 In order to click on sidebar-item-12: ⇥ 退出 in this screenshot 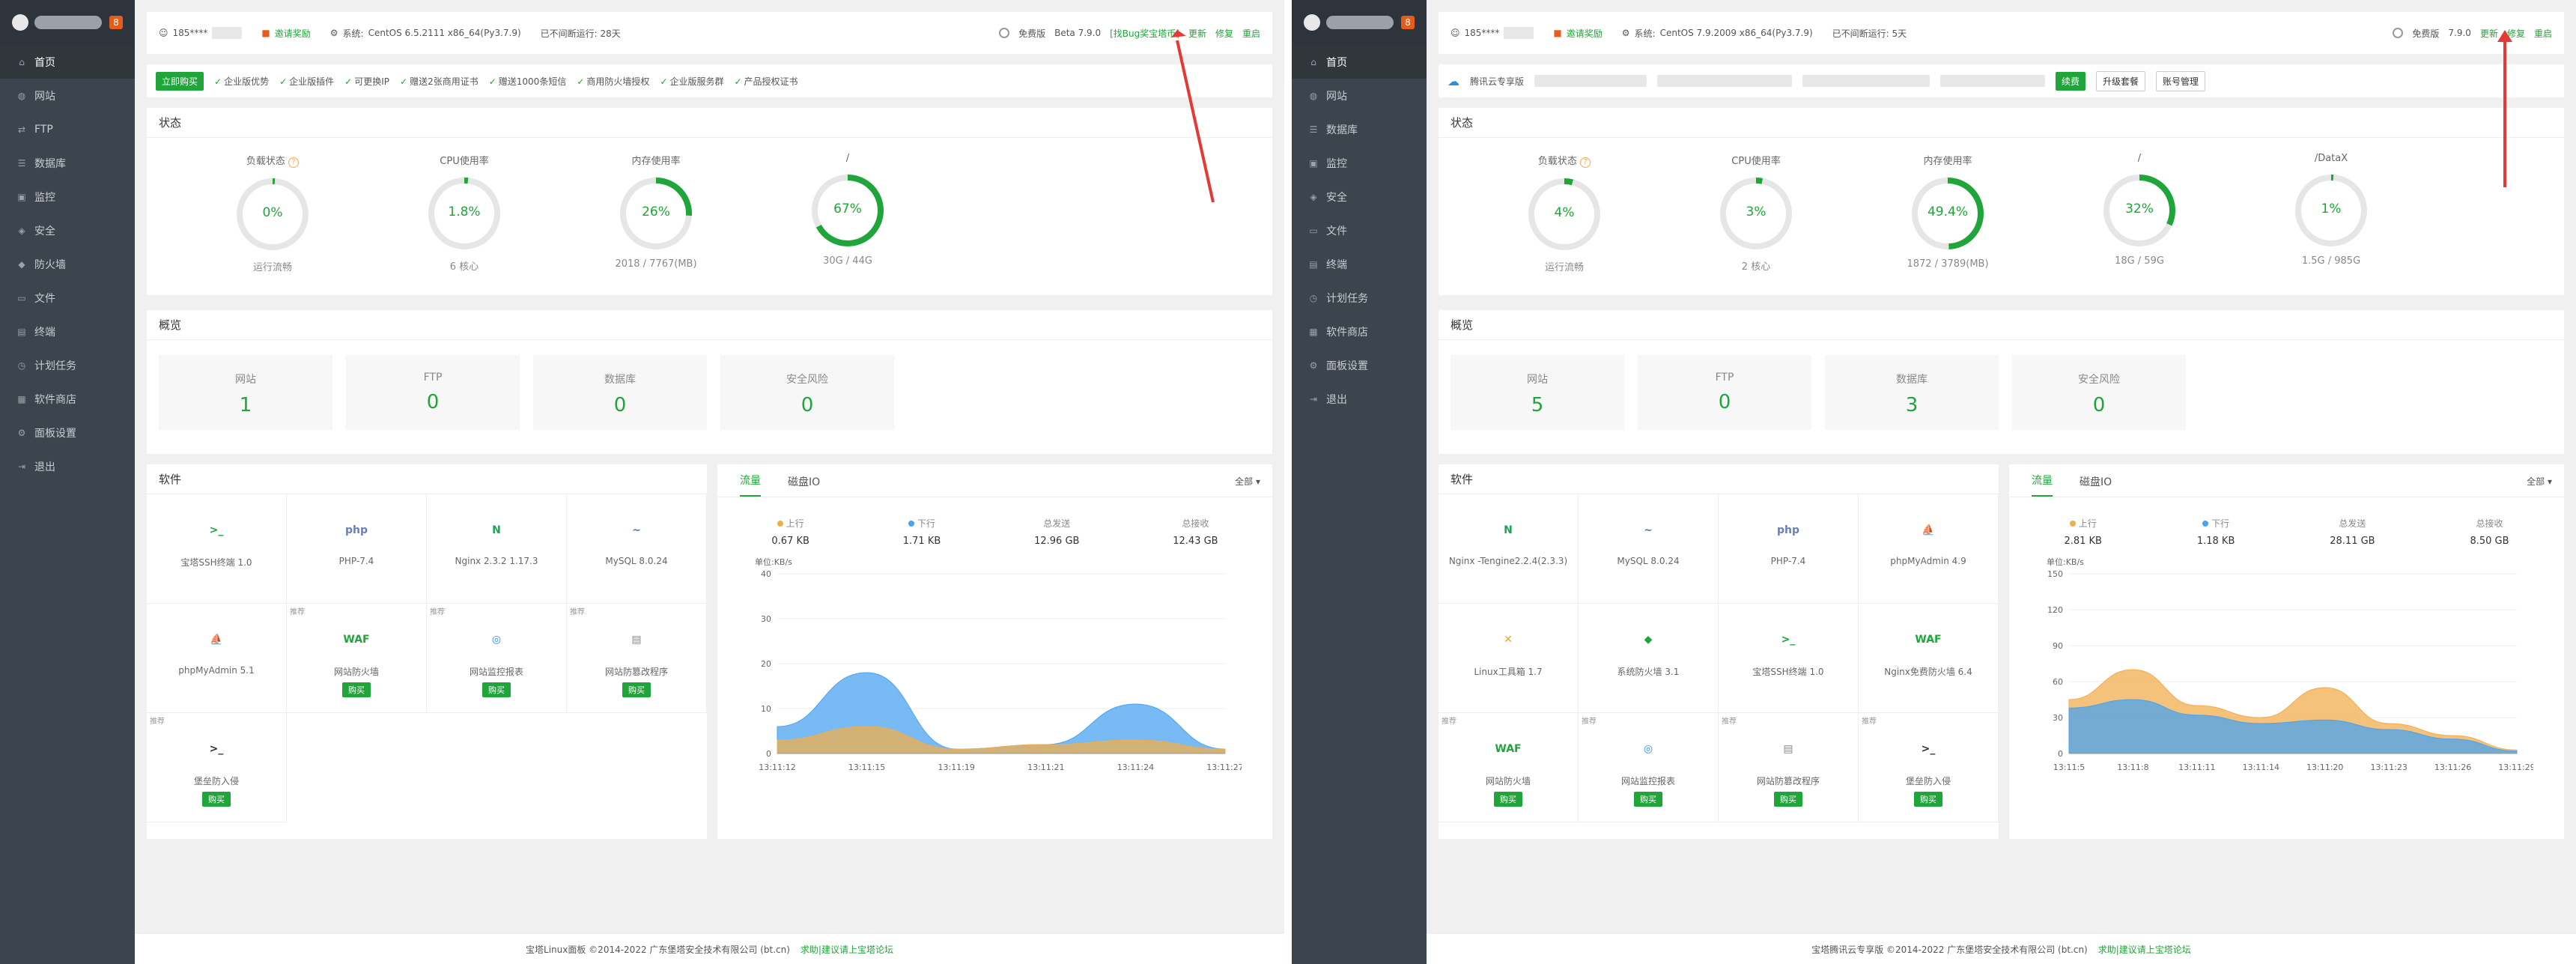, I will do `click(67, 466)`.